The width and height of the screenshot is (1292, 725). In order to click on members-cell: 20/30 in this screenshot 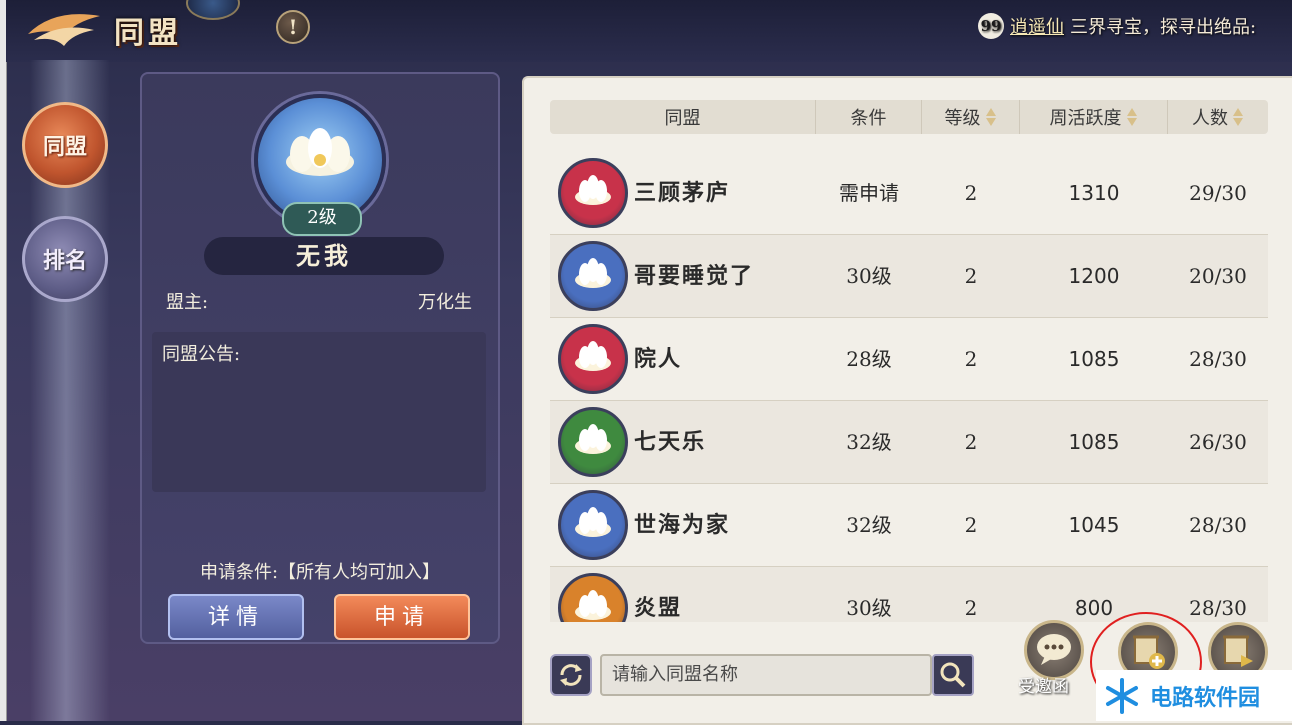, I will do `click(1218, 276)`.